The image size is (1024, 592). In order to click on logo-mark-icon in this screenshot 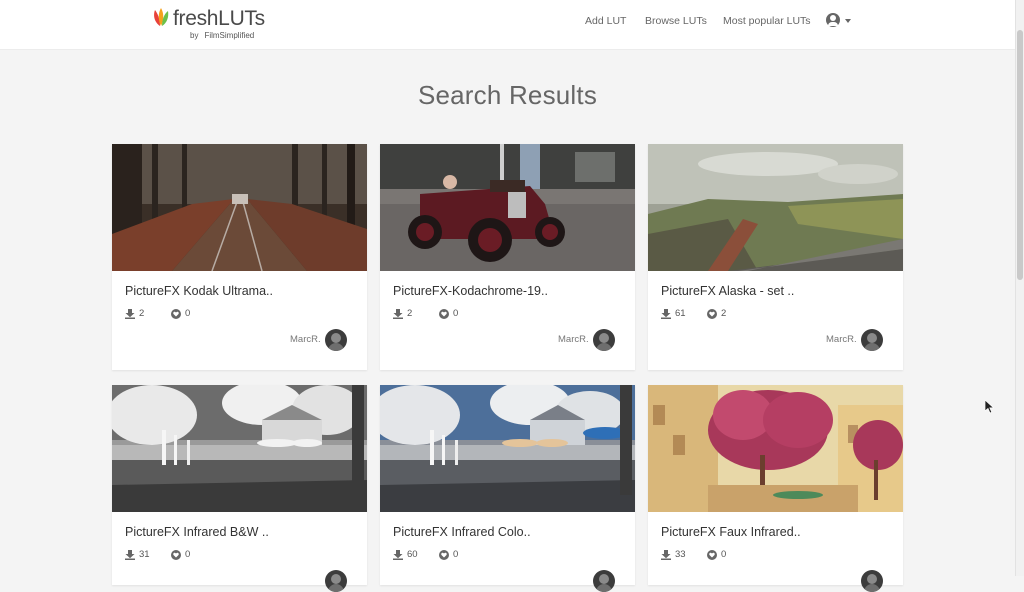, I will do `click(161, 17)`.